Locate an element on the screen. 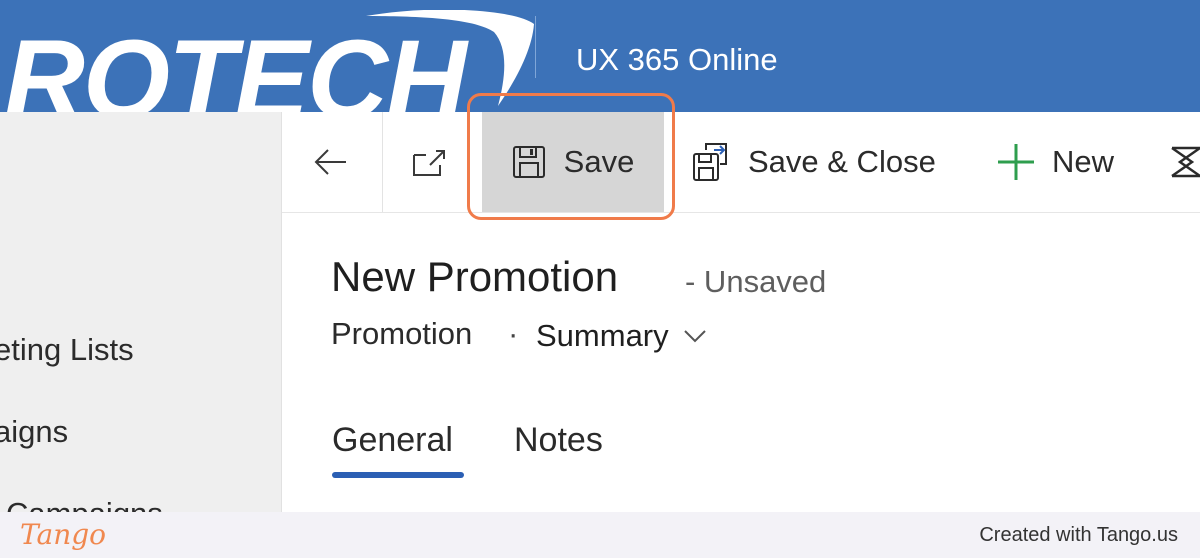 This screenshot has width=1200, height=558. chevron-down-icon is located at coordinates (695, 336).